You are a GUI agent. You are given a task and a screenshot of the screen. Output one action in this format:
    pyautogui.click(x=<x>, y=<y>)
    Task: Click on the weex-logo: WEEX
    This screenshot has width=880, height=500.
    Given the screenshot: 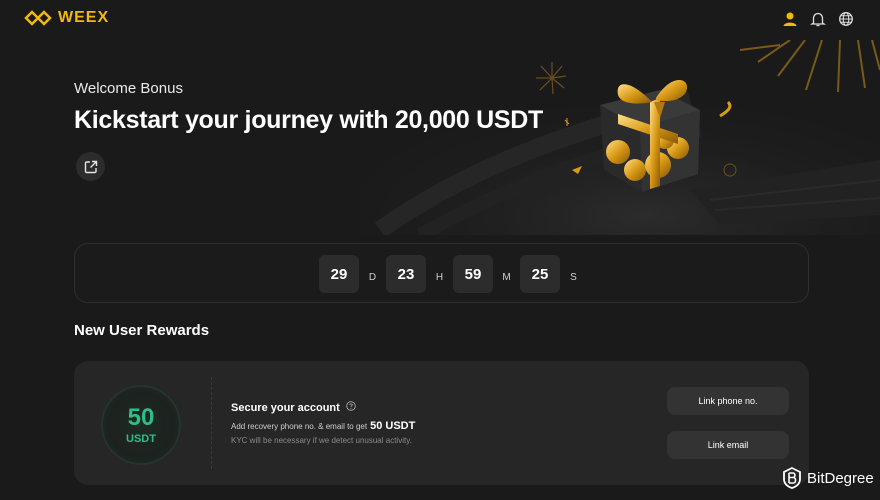 What is the action you would take?
    pyautogui.click(x=66, y=18)
    